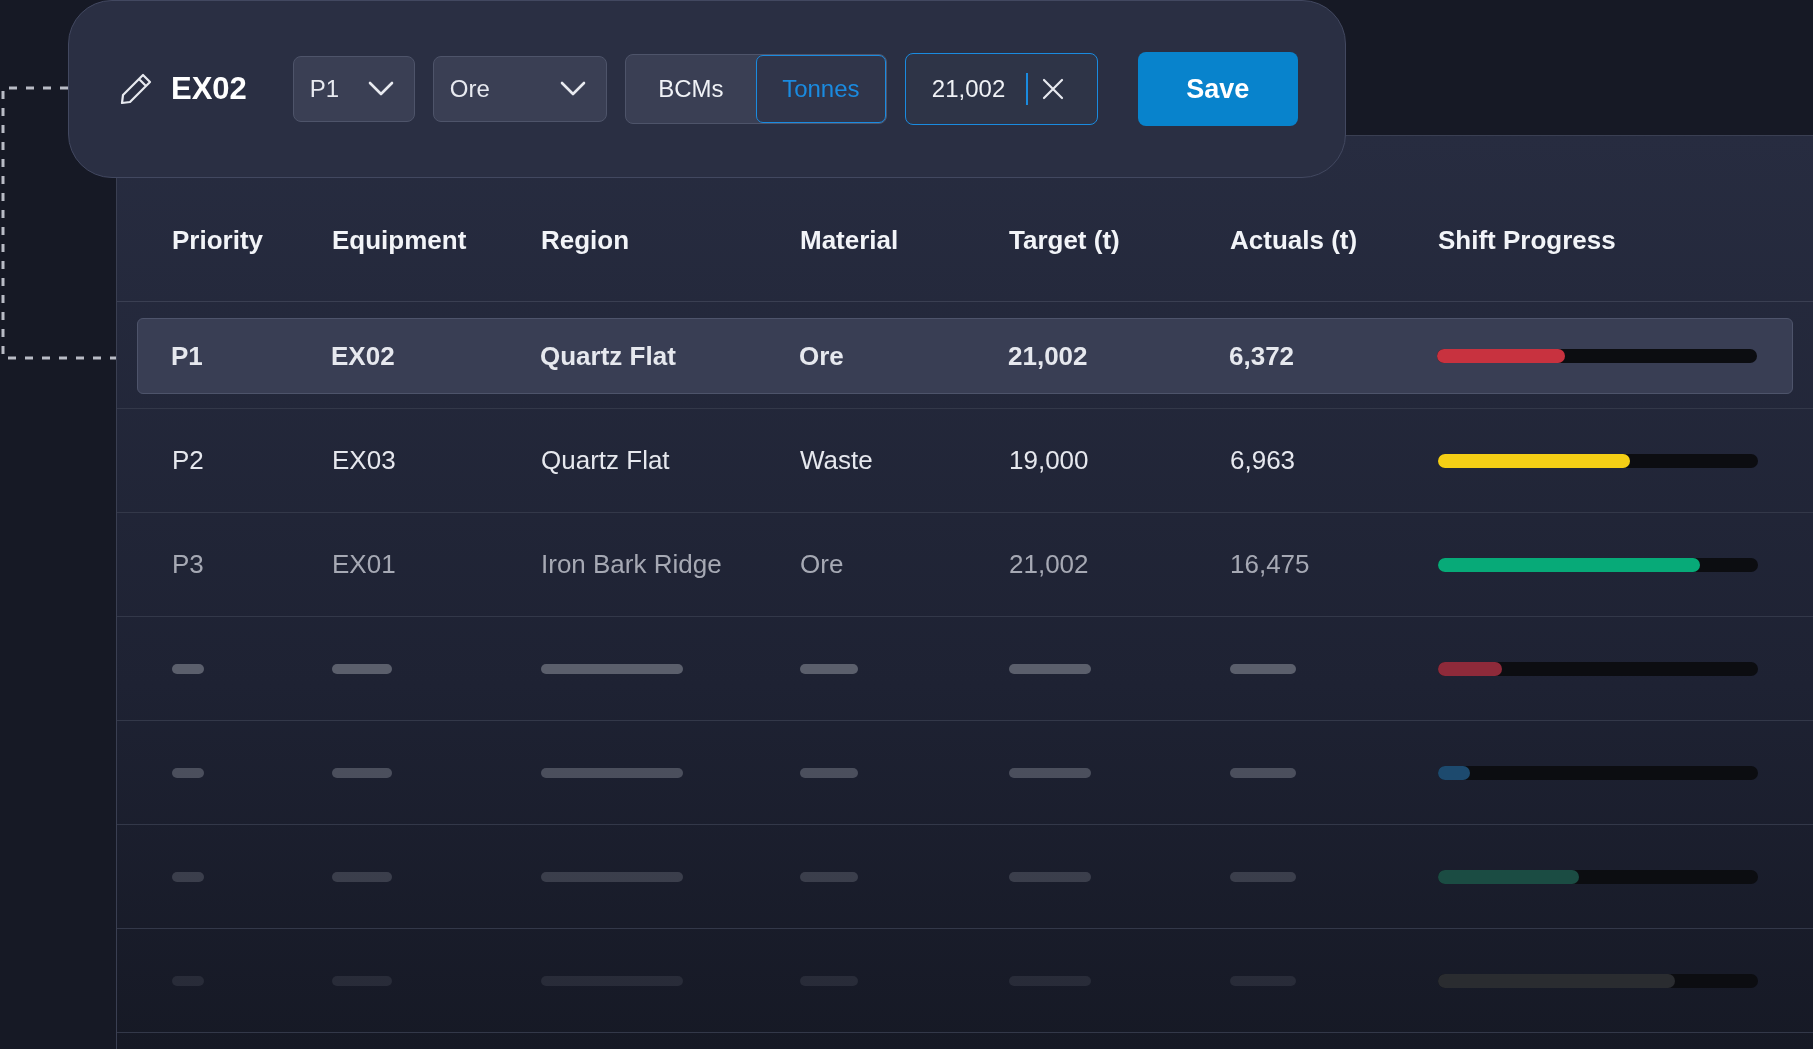  I want to click on table-cell-text: EX02, so click(363, 356).